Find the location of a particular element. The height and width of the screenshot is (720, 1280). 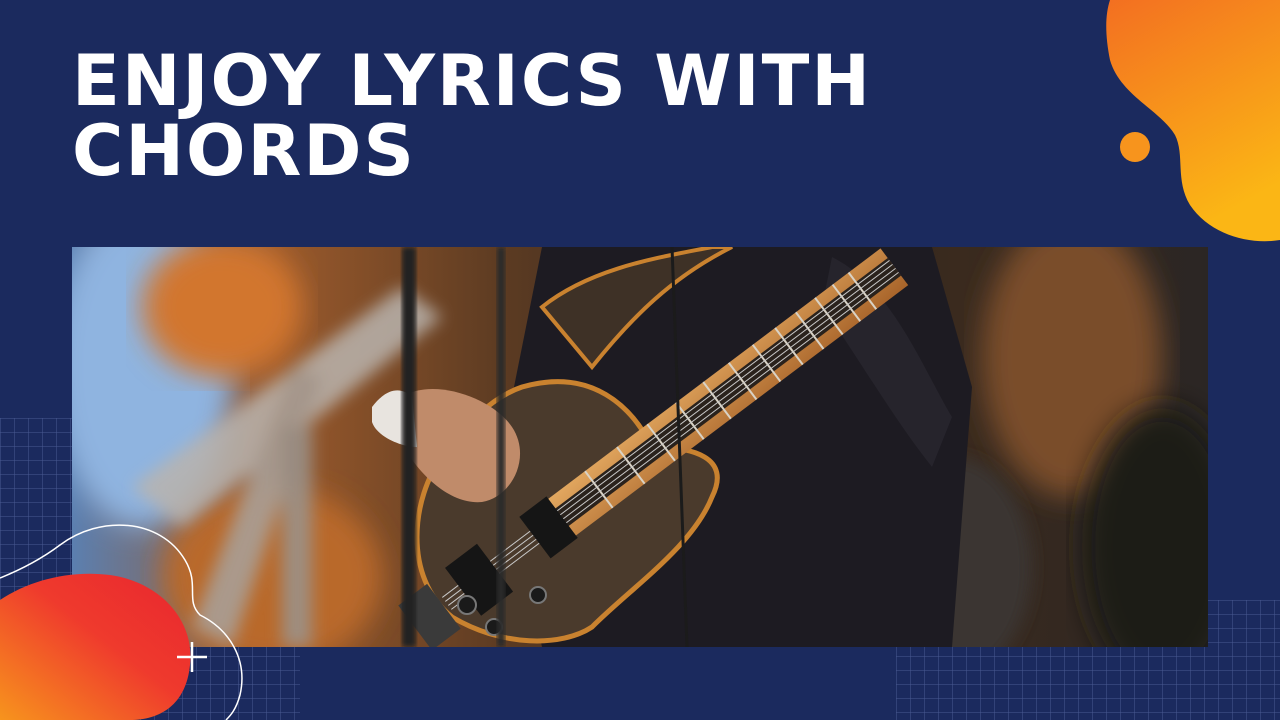

red-blob-bottom-left is located at coordinates (121, 622).